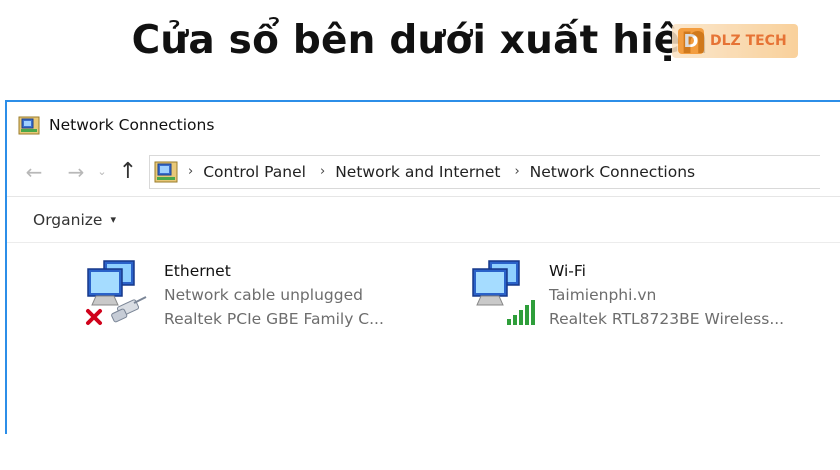 The image size is (840, 470). Describe the element at coordinates (417, 172) in the screenshot. I see `breadcrumb-network-and-internet: Network and Internet` at that location.